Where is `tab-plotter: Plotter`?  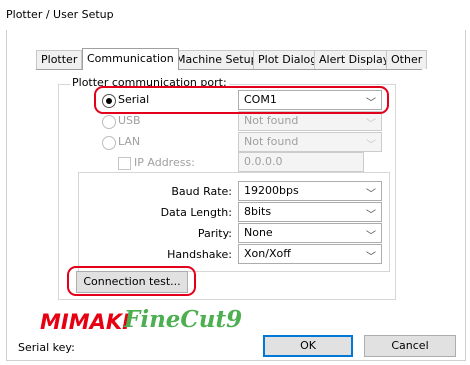 tab-plotter: Plotter is located at coordinates (59, 59).